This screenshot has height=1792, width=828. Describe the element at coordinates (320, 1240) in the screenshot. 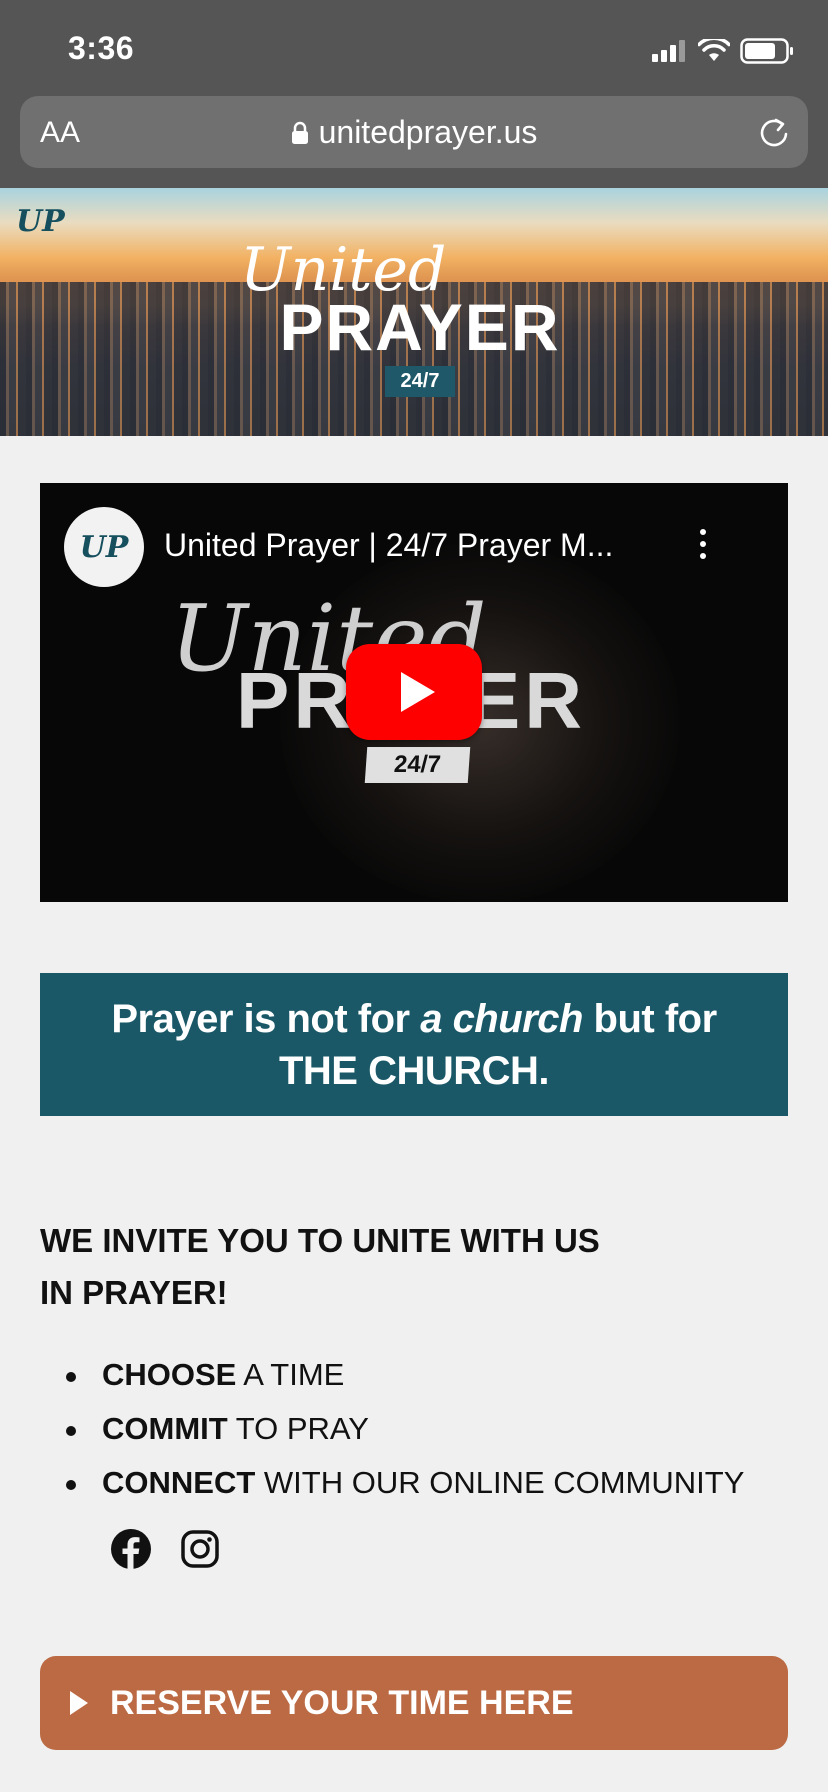

I see `invite-line-1: WE INVITE YOU TO UNITE WITH US` at that location.